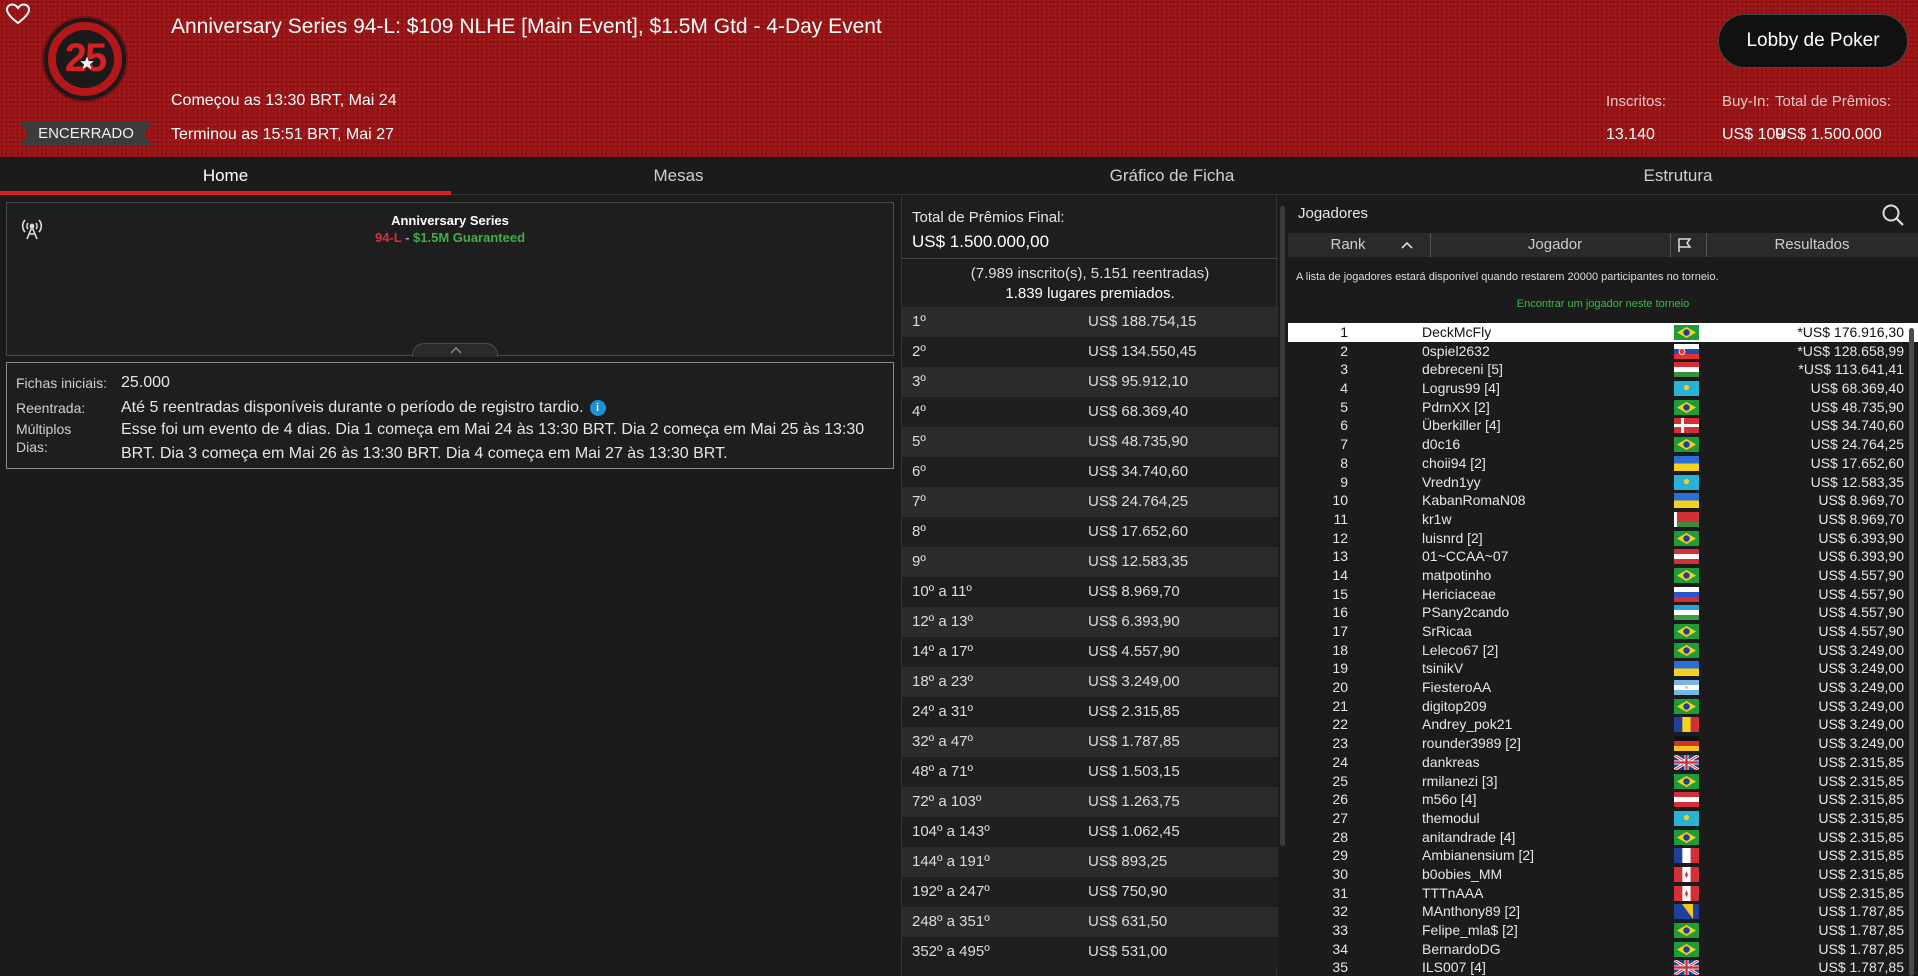 This screenshot has height=976, width=1918. What do you see at coordinates (1172, 176) in the screenshot?
I see `tab-chip-chart: Gráfico de Ficha` at bounding box center [1172, 176].